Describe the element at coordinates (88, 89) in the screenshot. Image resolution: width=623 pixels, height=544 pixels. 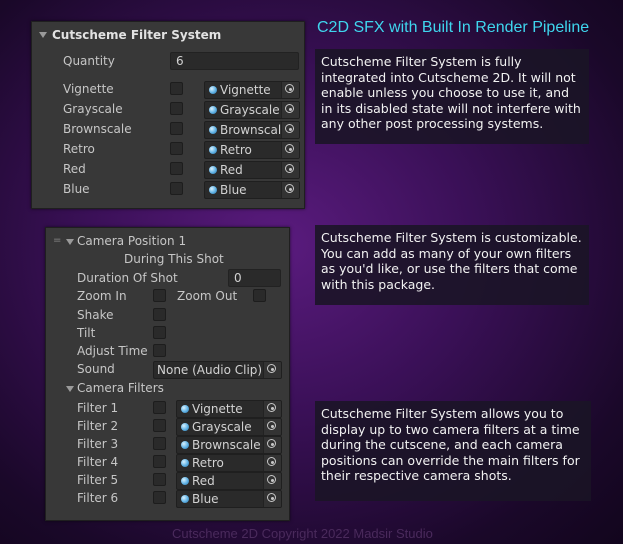
I see `filter-row-label: Vignette` at that location.